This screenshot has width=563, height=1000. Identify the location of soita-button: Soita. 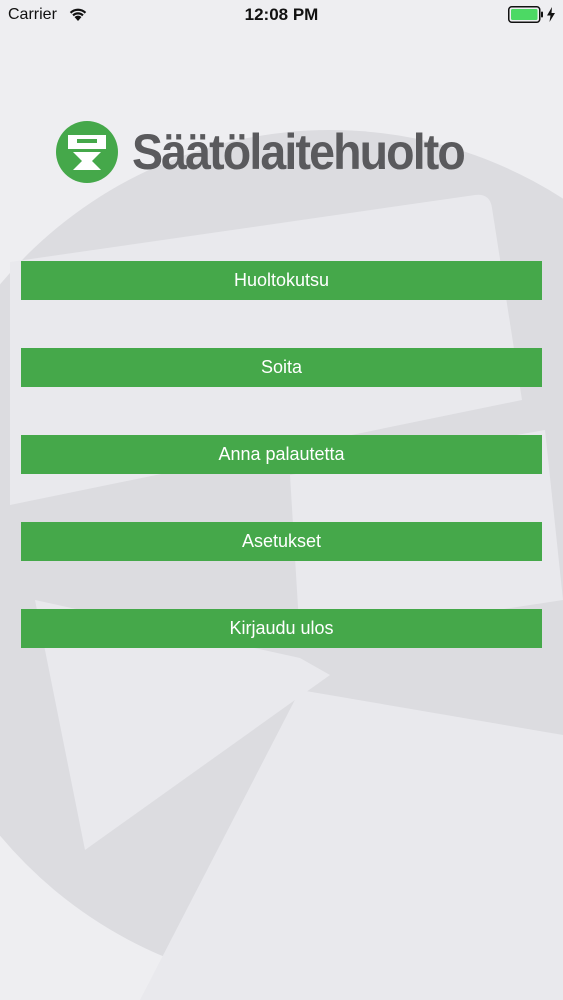
(281, 367).